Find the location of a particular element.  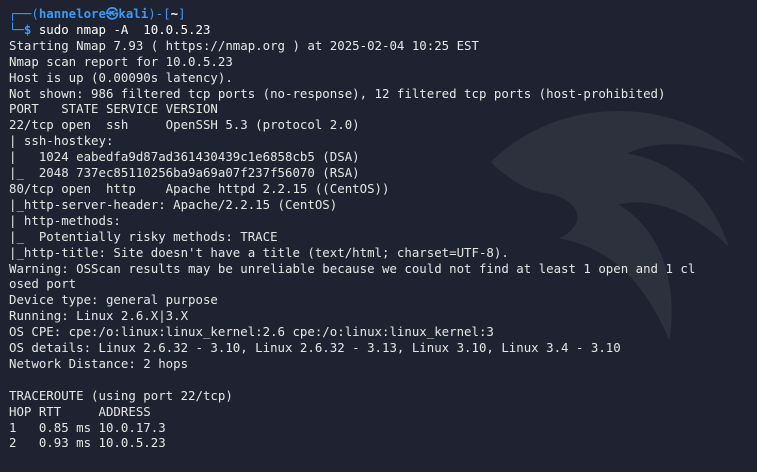

output-line: Running: Linux 2.6.X|3.X is located at coordinates (99, 316).